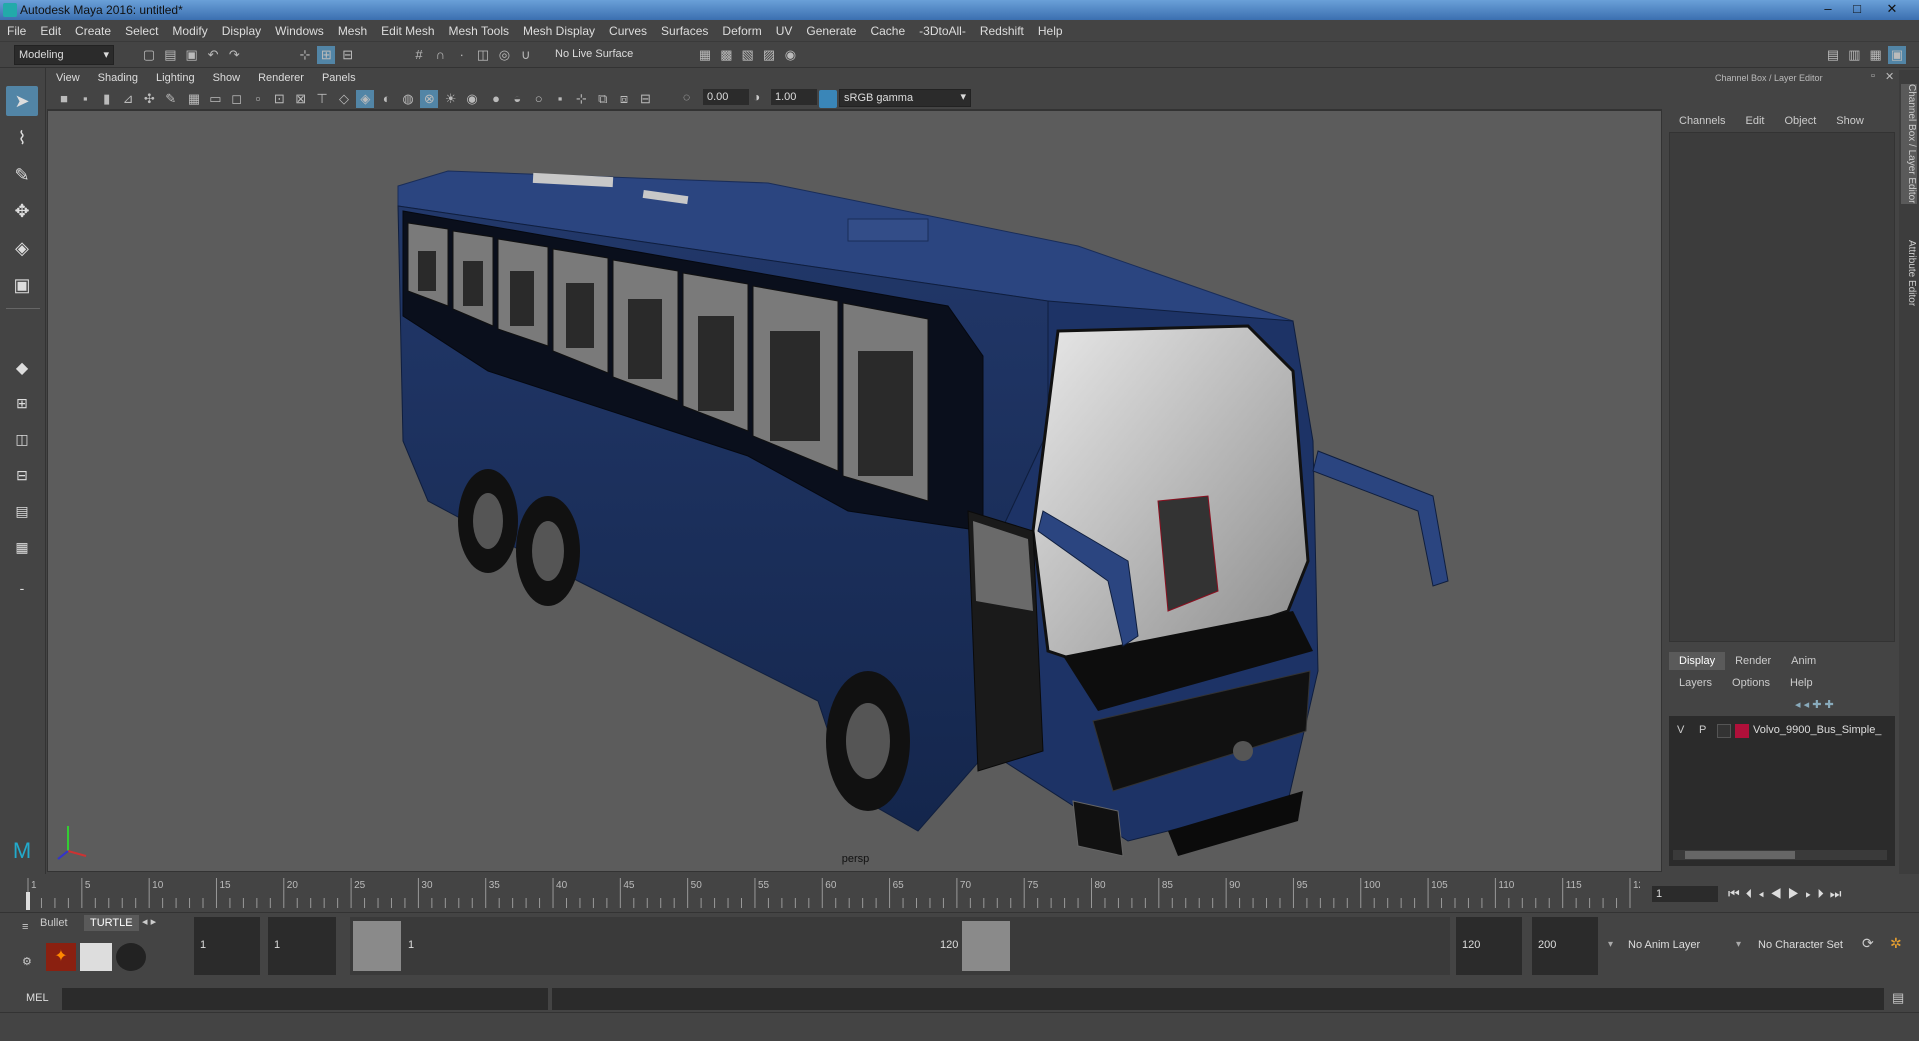 The width and height of the screenshot is (1919, 1041). What do you see at coordinates (1803, 661) in the screenshot?
I see `tab-anim: Anim` at bounding box center [1803, 661].